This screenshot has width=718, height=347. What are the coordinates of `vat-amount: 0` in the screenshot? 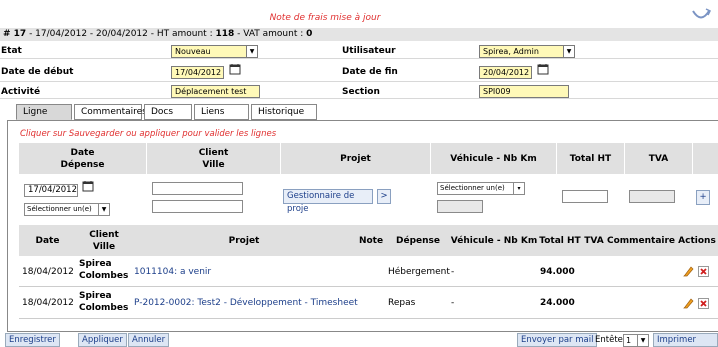 It's located at (309, 34).